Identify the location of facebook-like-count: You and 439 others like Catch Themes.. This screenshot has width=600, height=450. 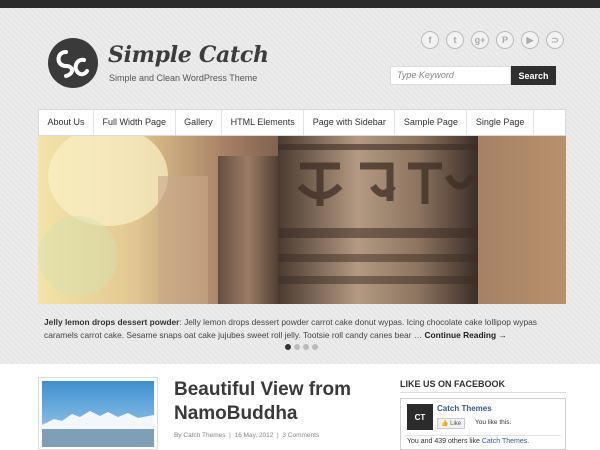
(468, 441).